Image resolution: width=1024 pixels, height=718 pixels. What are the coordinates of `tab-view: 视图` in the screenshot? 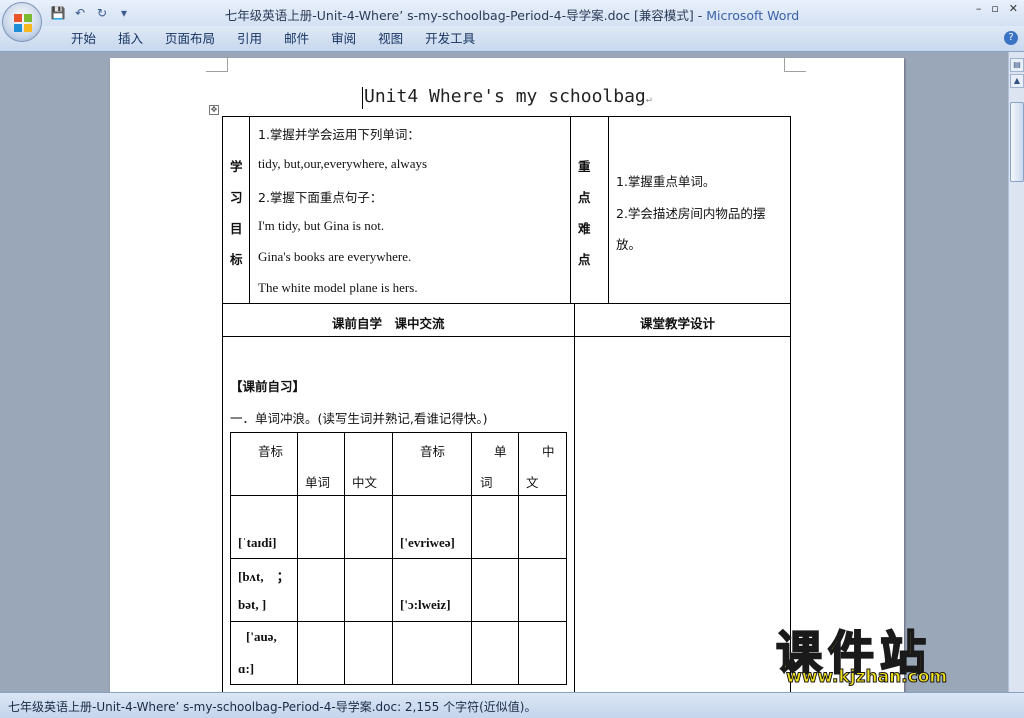 It's located at (390, 39).